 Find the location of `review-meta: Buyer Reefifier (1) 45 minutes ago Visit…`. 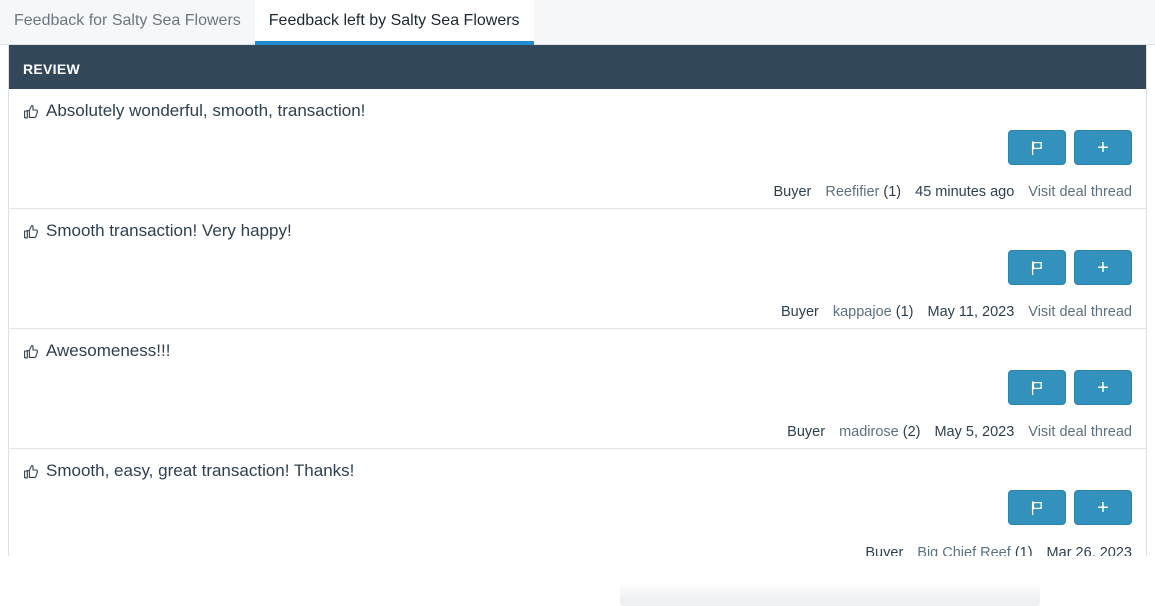

review-meta: Buyer Reefifier (1) 45 minutes ago Visit… is located at coordinates (952, 192).